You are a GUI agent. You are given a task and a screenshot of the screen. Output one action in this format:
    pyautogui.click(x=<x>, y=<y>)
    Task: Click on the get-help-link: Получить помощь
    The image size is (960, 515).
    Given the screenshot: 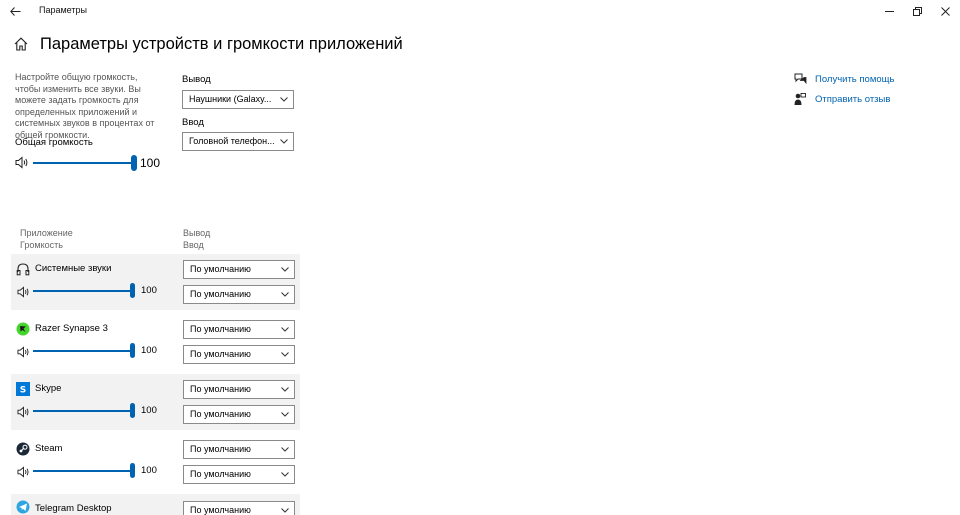 What is the action you would take?
    pyautogui.click(x=843, y=79)
    